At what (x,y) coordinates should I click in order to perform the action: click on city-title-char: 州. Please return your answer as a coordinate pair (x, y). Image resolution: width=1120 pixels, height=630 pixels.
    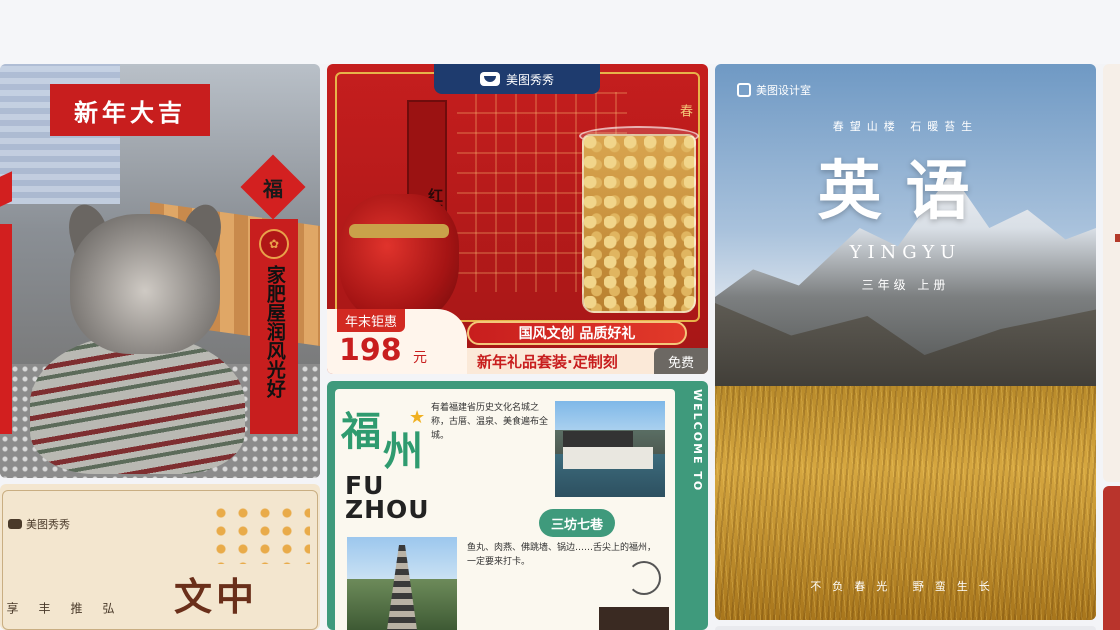
    Looking at the image, I should click on (403, 452).